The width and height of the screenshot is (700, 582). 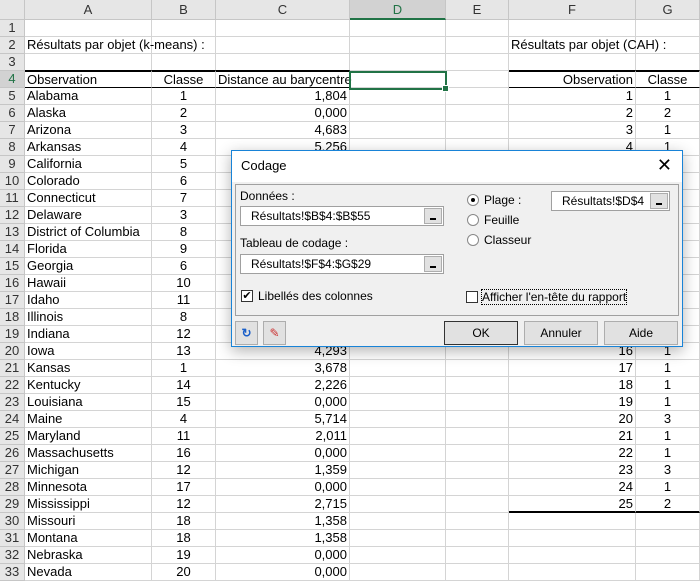 What do you see at coordinates (12, 249) in the screenshot?
I see `row-header-14: 14` at bounding box center [12, 249].